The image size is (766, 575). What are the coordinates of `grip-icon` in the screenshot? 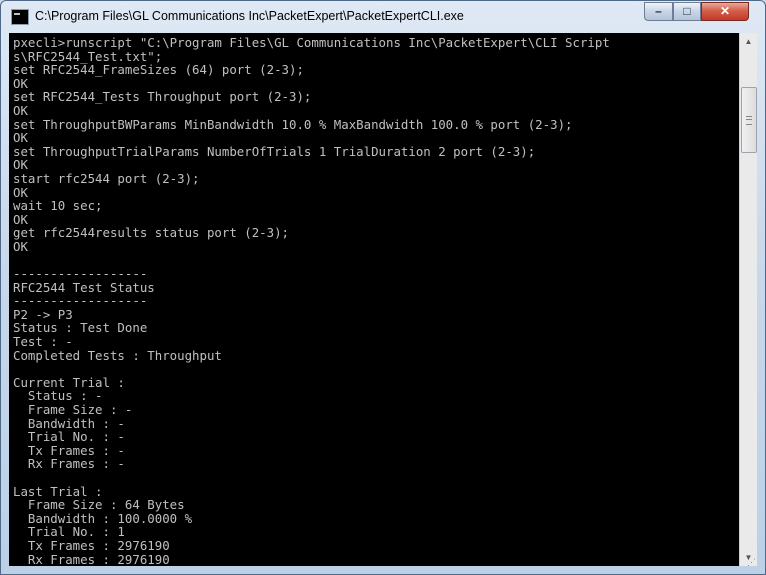 It's located at (749, 120).